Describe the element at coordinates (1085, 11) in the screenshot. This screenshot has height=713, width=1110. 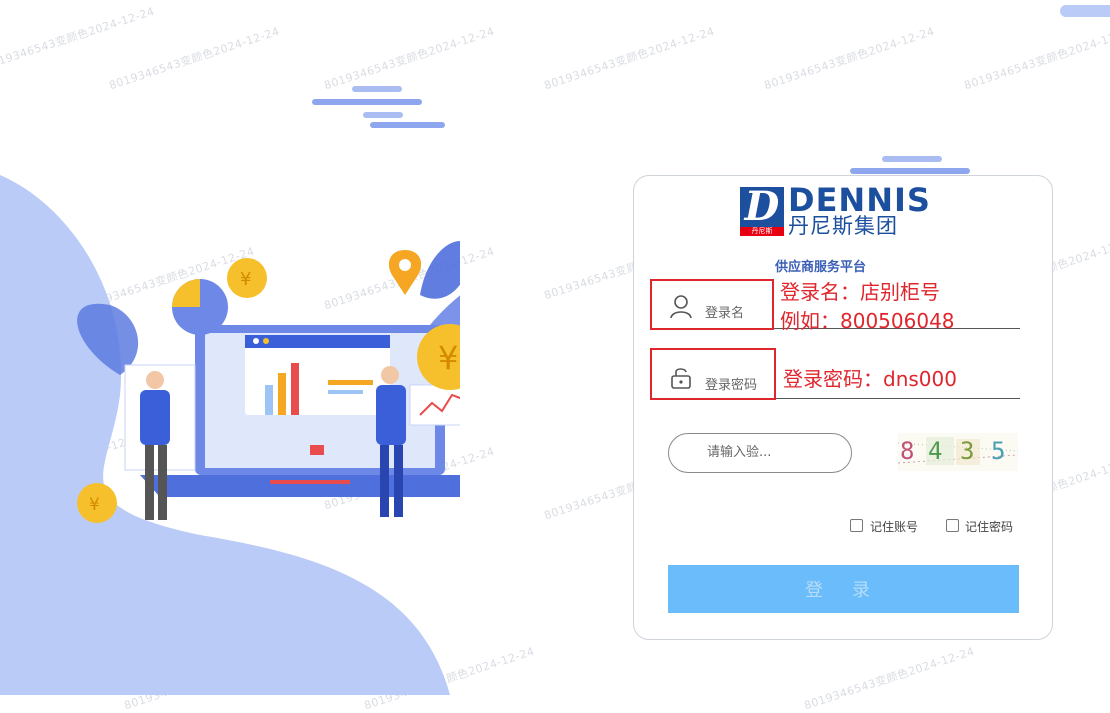
I see `cloud-decoration` at that location.